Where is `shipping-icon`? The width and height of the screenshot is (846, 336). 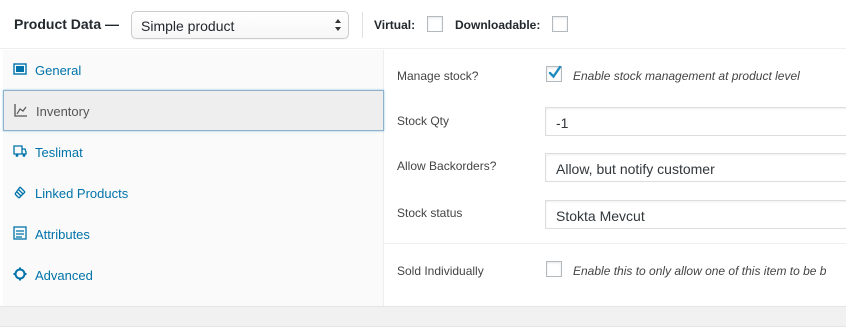
shipping-icon is located at coordinates (20, 151).